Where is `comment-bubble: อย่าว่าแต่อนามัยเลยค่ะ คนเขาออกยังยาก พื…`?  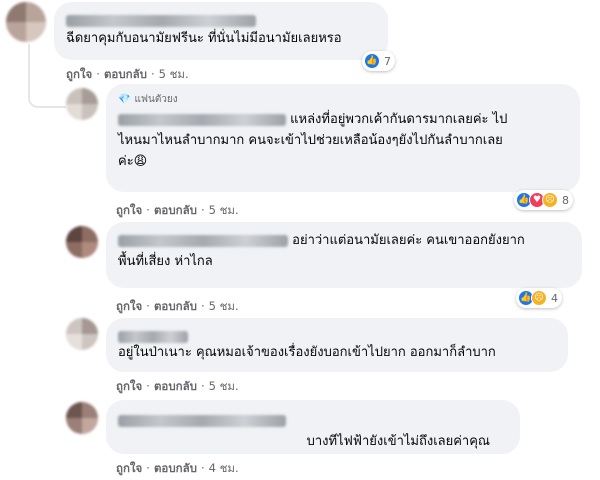
comment-bubble: อย่าว่าแต่อนามัยเลยค่ะ คนเขาออกยังยาก พื… is located at coordinates (344, 255).